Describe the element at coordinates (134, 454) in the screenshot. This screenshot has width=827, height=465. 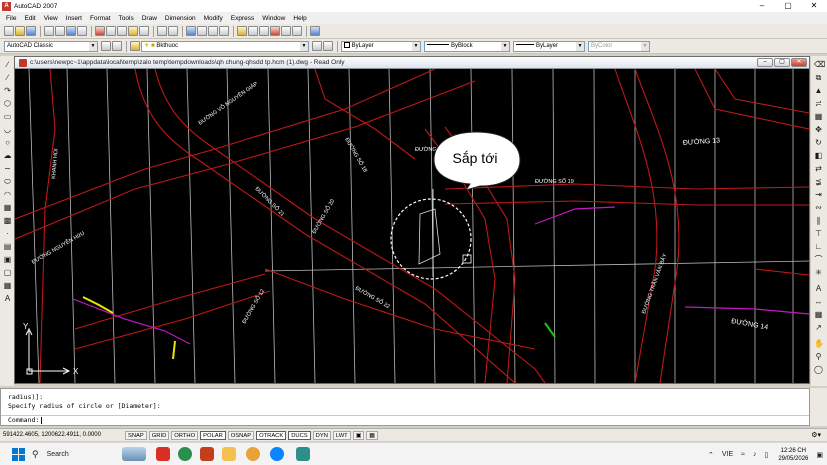
I see `weather-widget-icon` at that location.